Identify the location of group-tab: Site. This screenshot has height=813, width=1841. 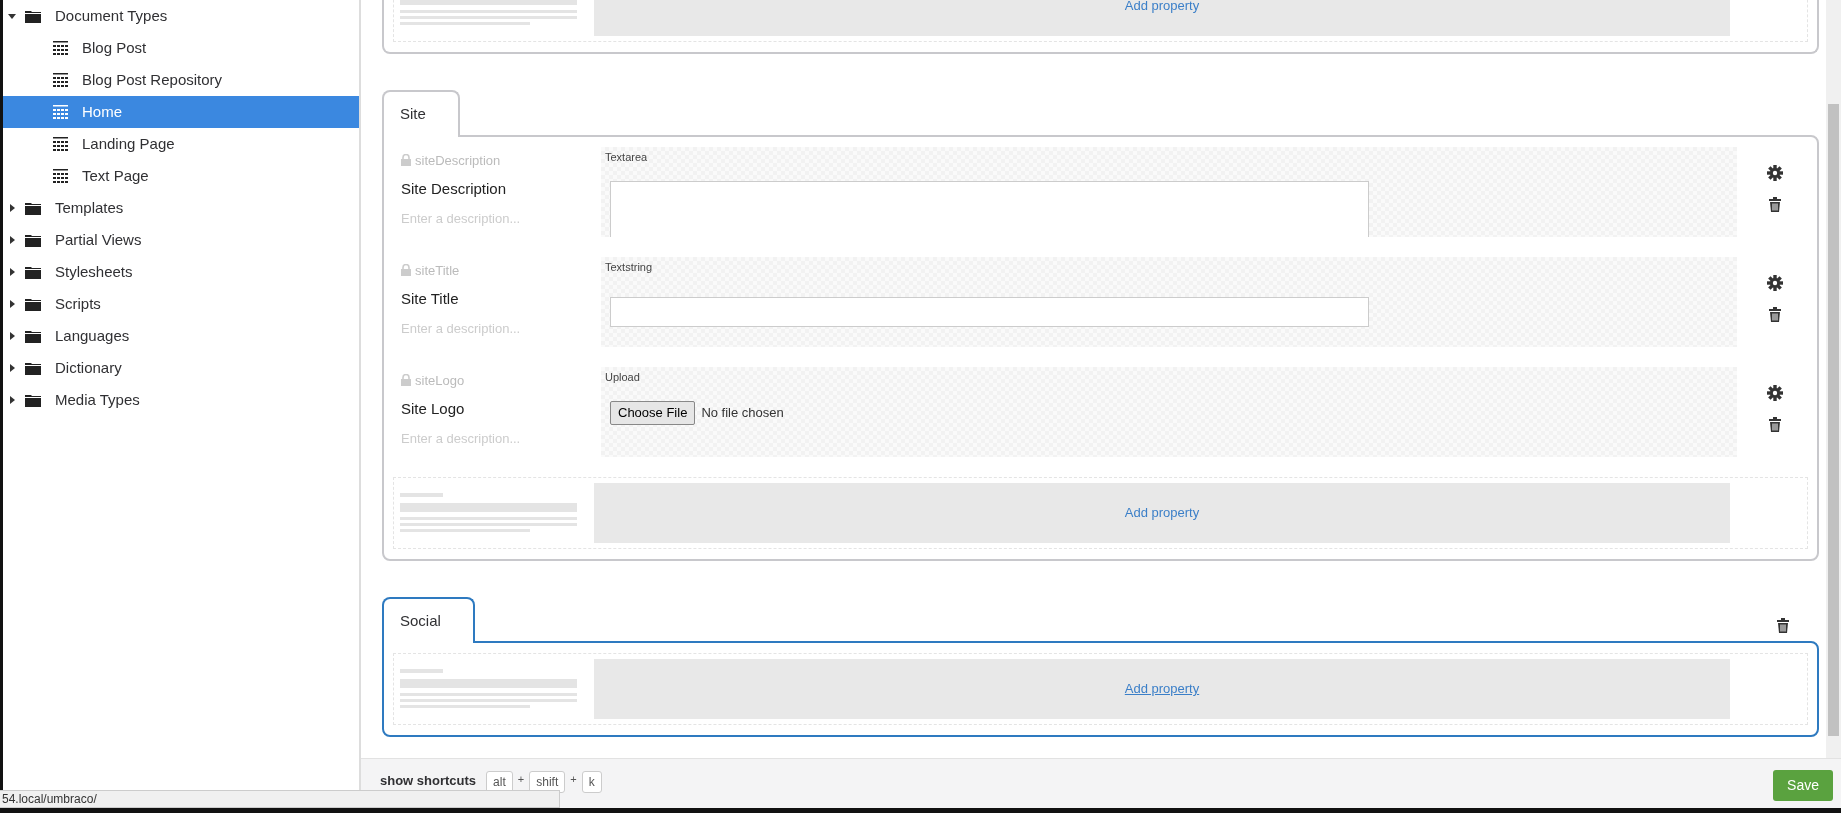
(421, 113).